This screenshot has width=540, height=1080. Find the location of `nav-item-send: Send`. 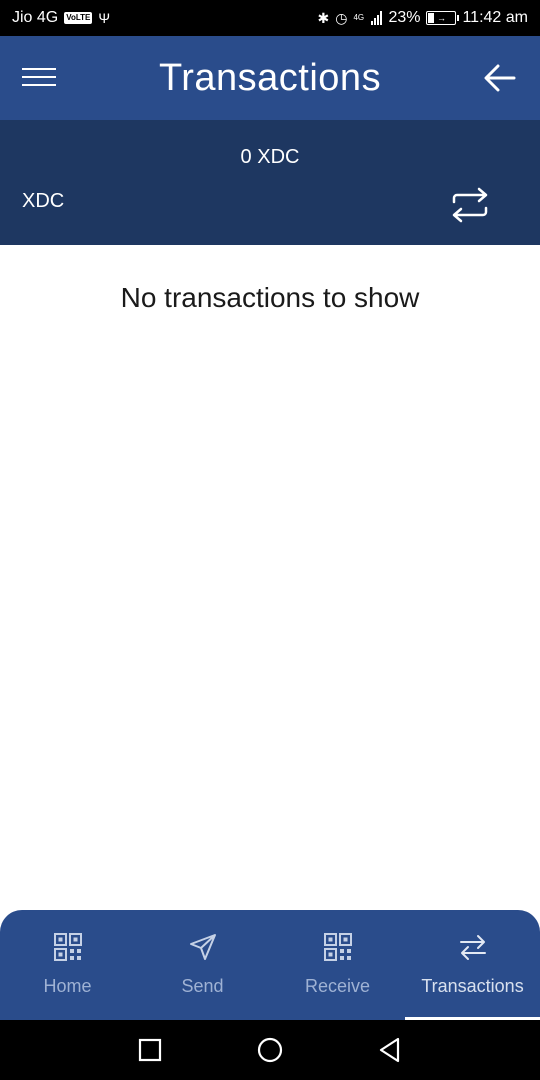

nav-item-send: Send is located at coordinates (202, 965).